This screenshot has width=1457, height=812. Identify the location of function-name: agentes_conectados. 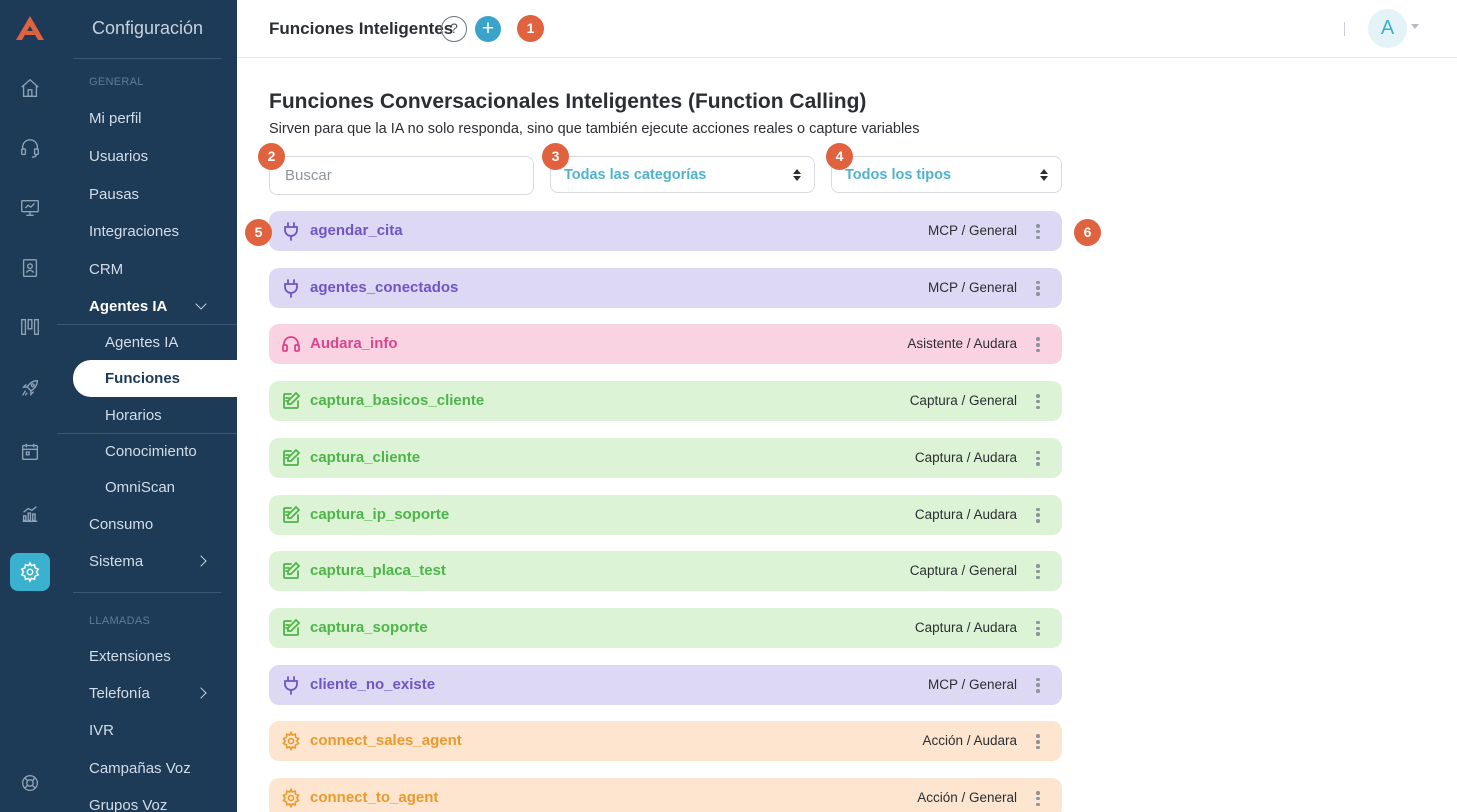
(384, 287).